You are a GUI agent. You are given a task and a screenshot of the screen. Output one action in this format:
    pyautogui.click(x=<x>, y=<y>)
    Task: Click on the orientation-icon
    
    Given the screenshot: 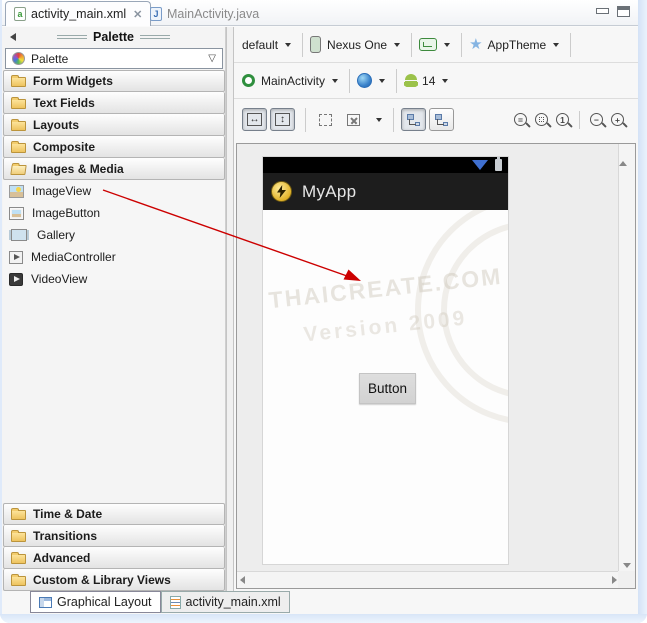 What is the action you would take?
    pyautogui.click(x=428, y=44)
    